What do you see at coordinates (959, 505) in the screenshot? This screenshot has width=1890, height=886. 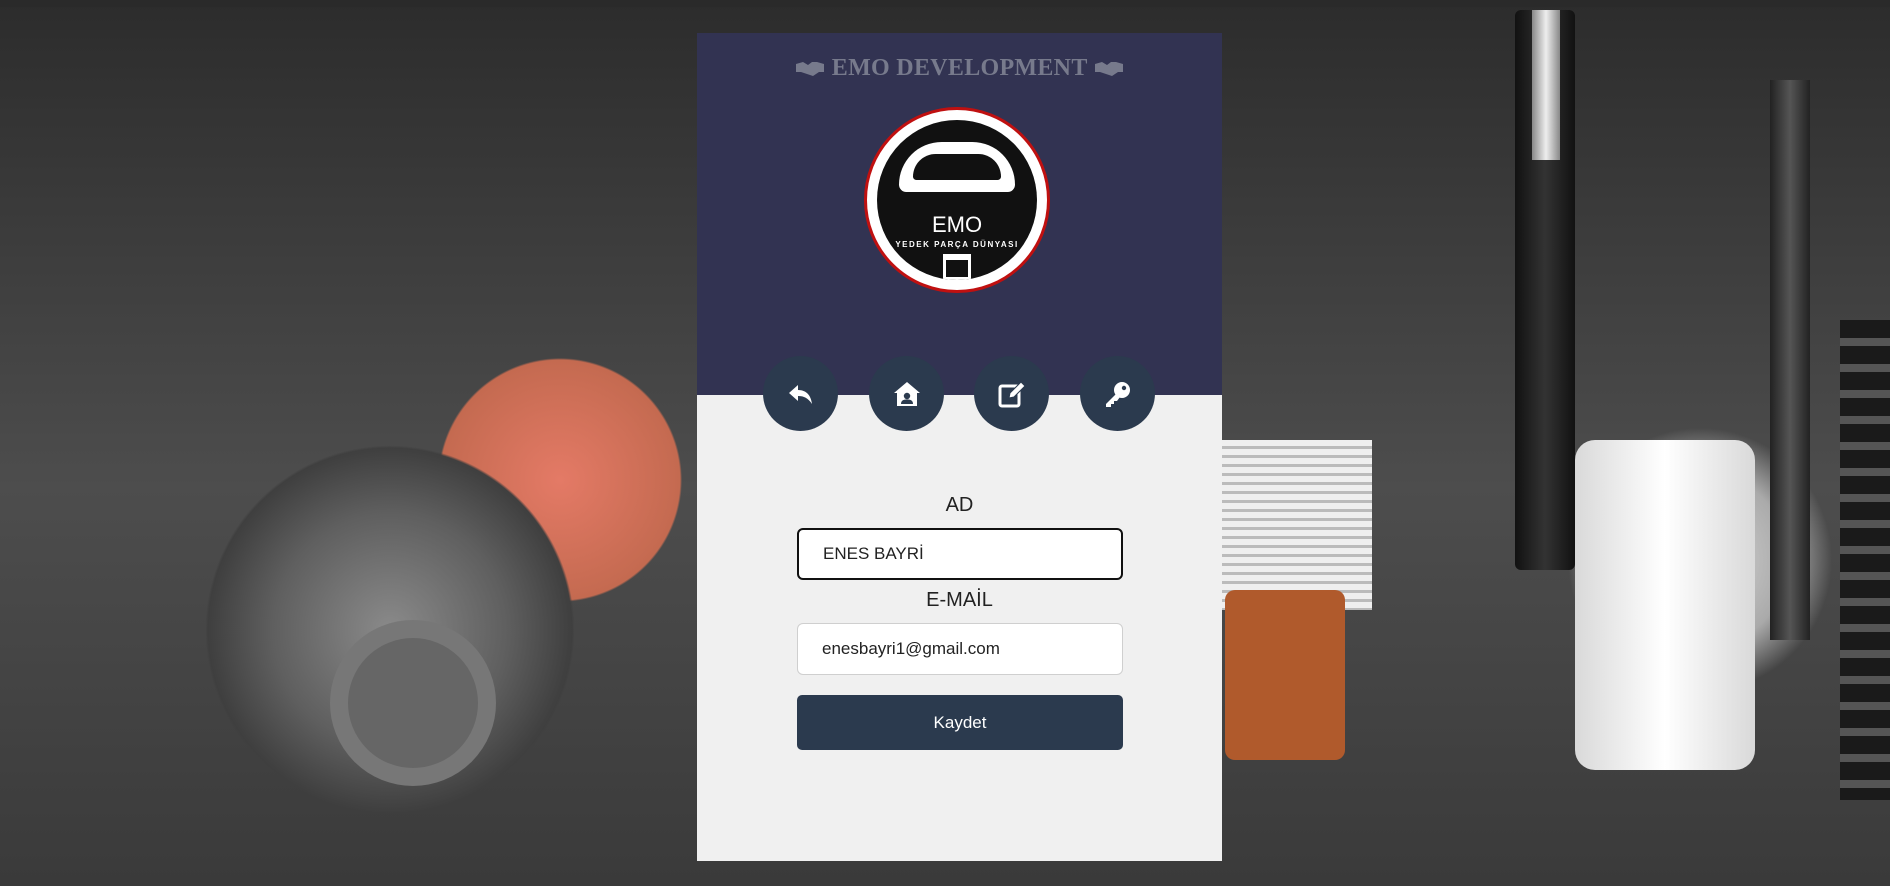 I see `name-label: AD` at bounding box center [959, 505].